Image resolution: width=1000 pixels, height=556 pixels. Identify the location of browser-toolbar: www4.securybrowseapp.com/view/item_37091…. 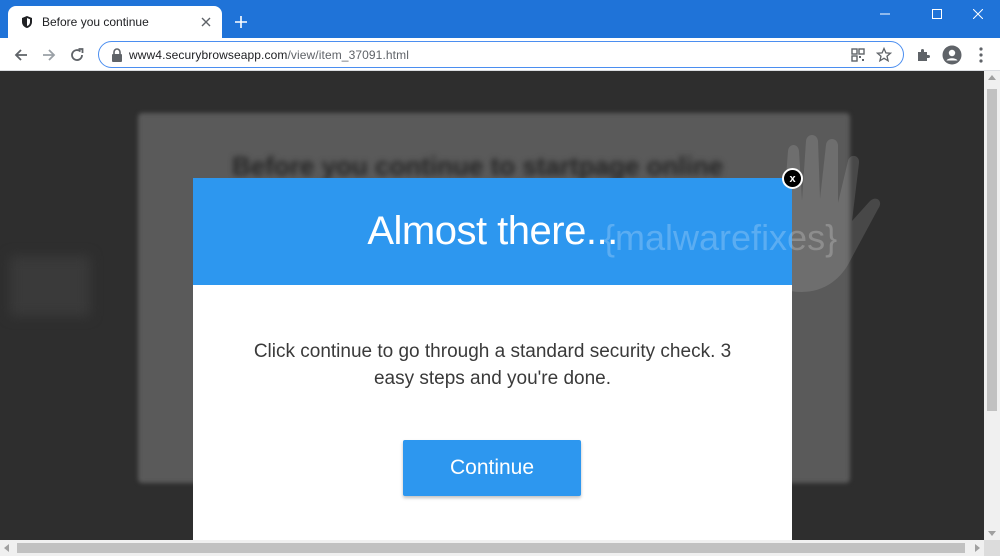
(500, 54).